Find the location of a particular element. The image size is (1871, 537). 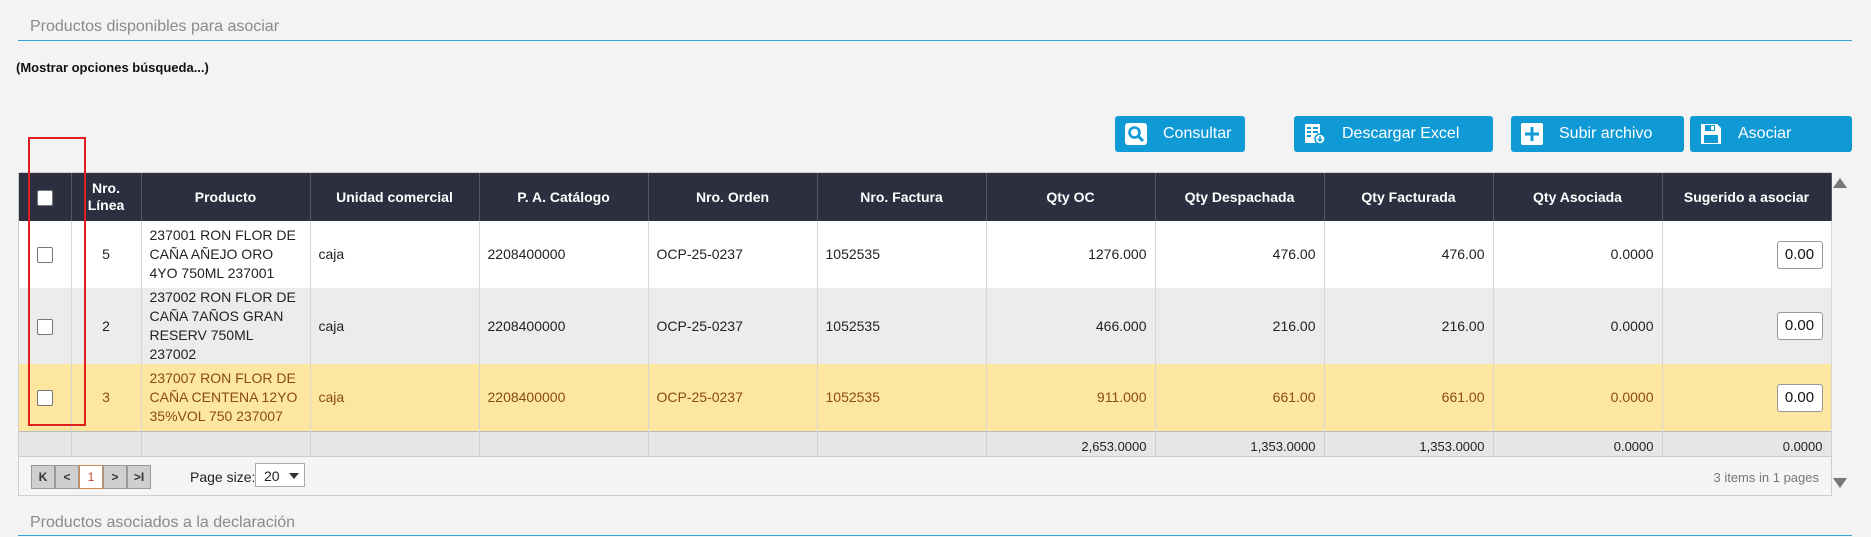

subir-archivo-label: Subir archivo is located at coordinates (1606, 133).